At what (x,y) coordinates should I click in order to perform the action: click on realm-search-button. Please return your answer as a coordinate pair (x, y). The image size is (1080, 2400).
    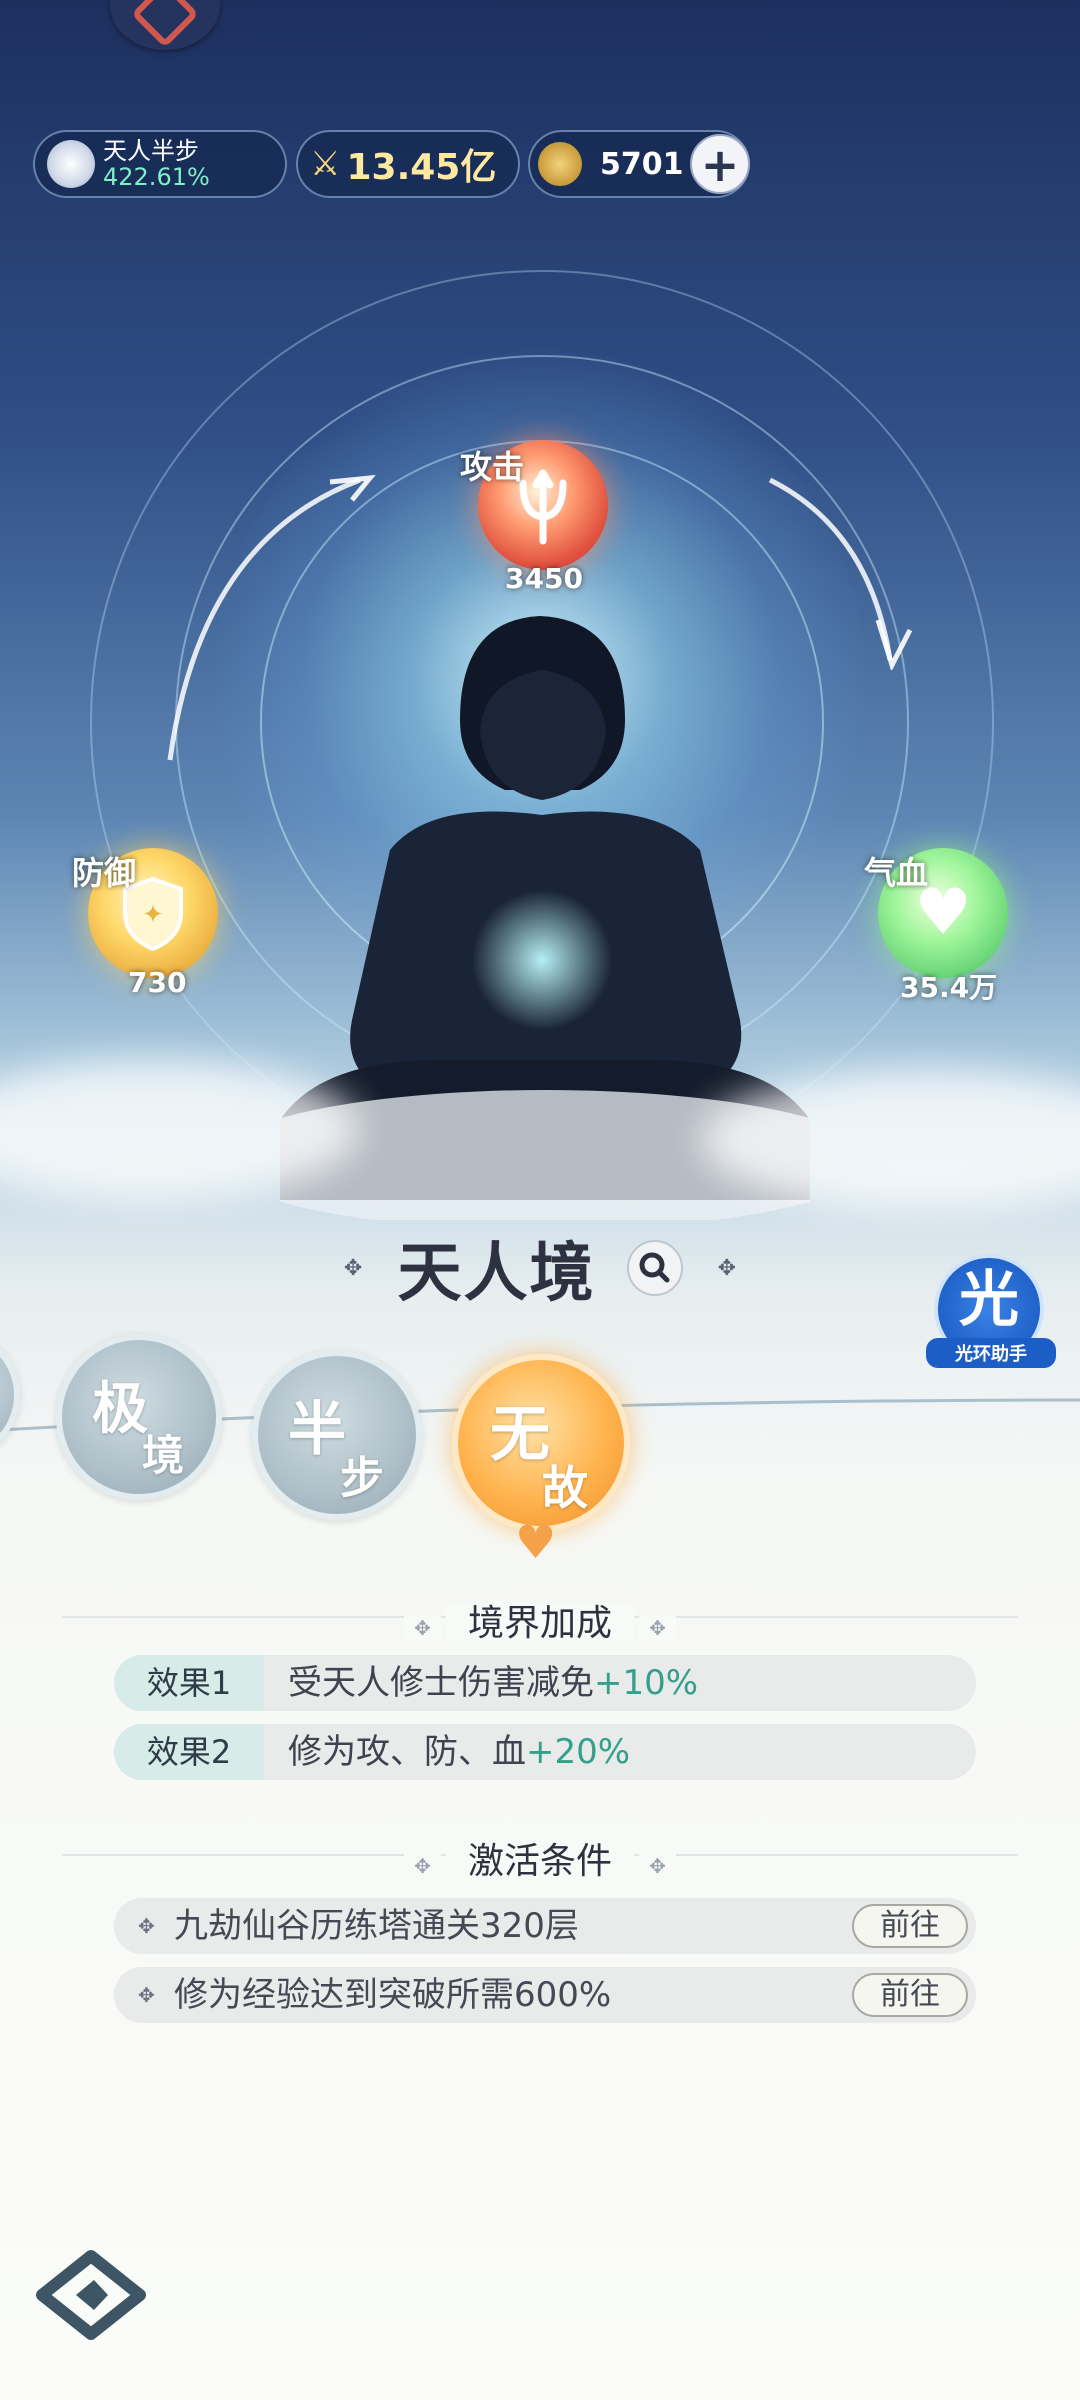
    Looking at the image, I should click on (654, 1268).